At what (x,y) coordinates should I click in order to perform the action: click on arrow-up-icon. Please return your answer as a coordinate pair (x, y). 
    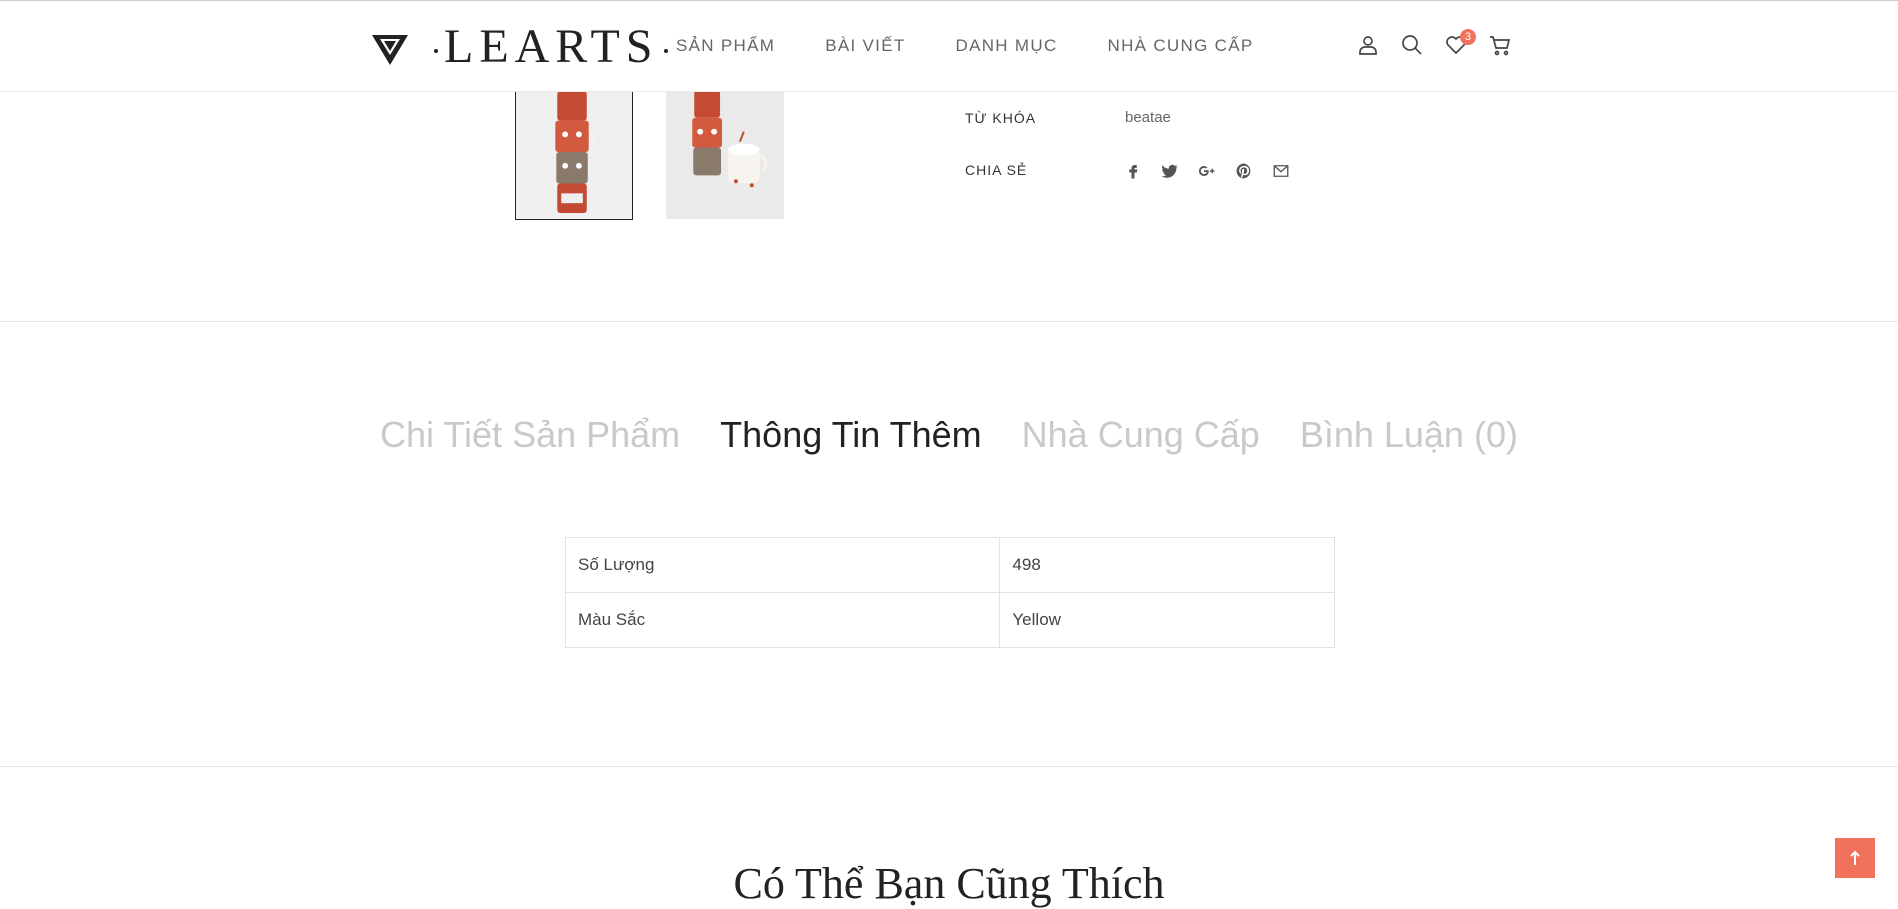
    Looking at the image, I should click on (1855, 857).